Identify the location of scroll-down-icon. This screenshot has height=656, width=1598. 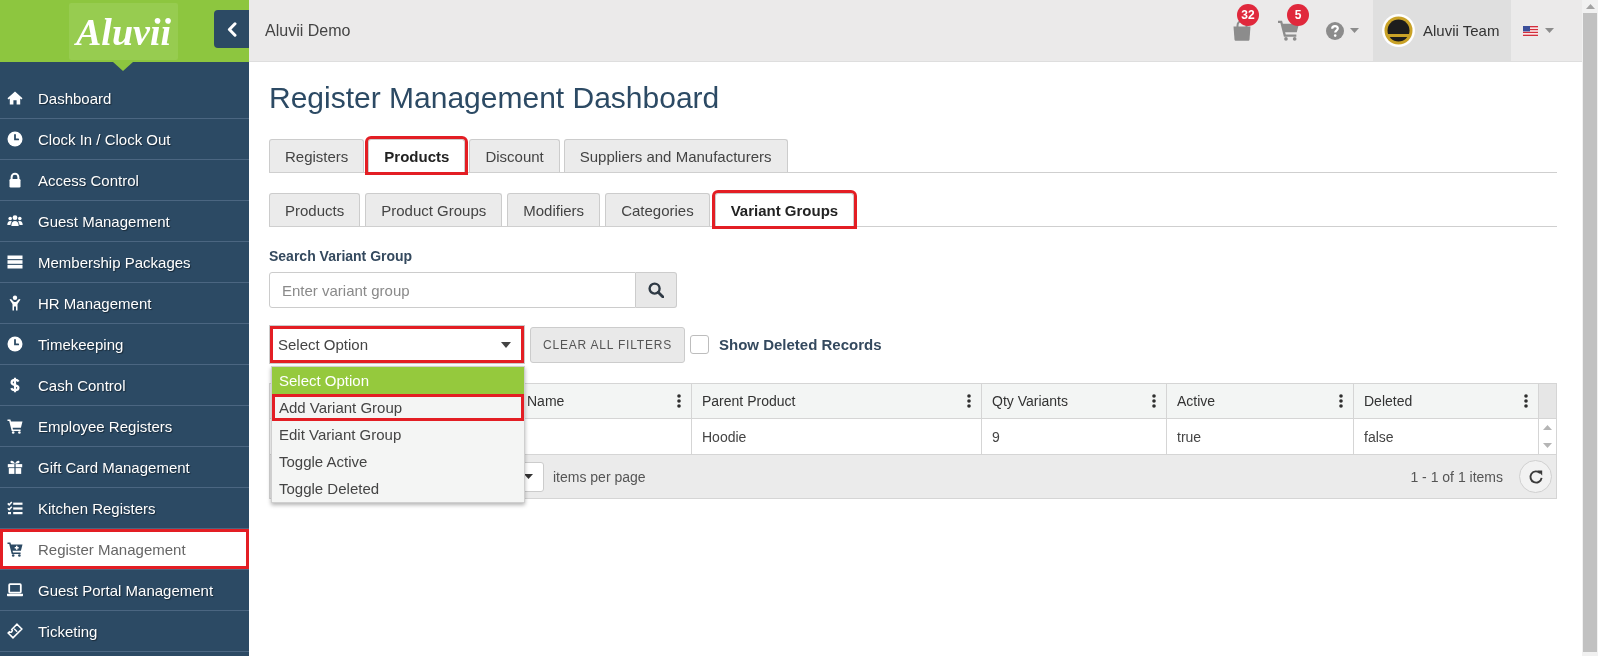
(1547, 445).